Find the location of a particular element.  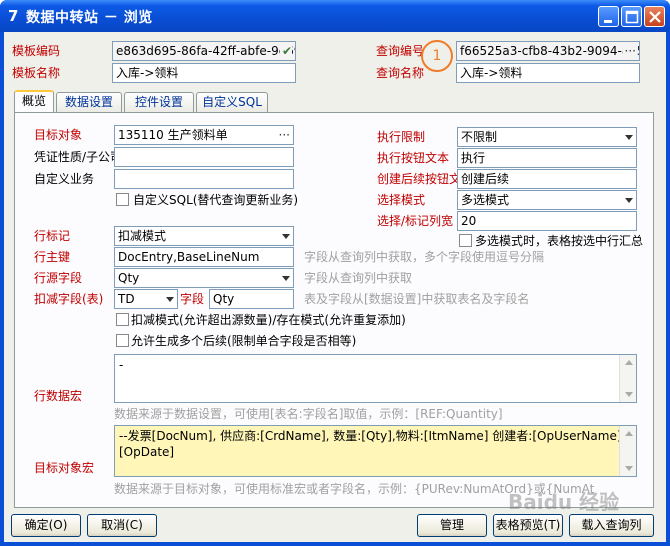

target-object-macro-label: 目标对象宏 is located at coordinates (64, 468).